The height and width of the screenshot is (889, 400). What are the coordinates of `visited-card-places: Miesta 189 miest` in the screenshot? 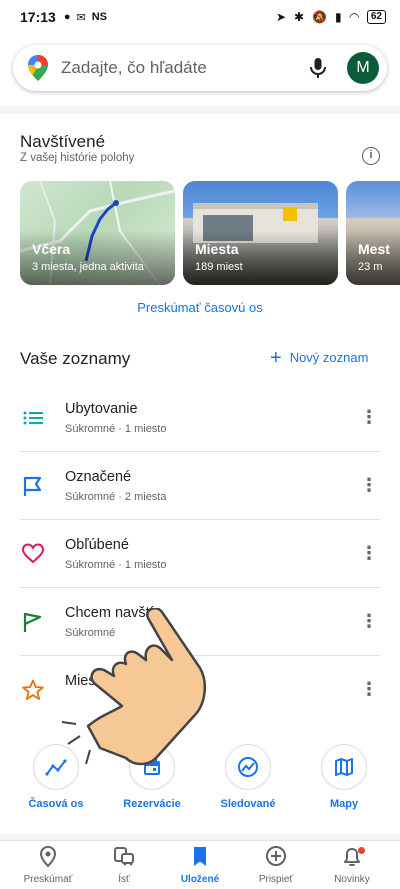 It's located at (260, 233).